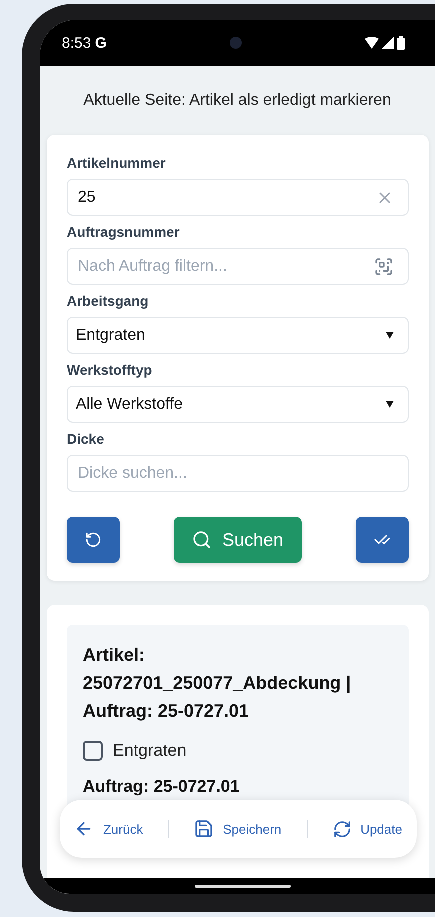 This screenshot has height=917, width=435. I want to click on dropdown-field: Alle Werkstoffe, so click(238, 404).